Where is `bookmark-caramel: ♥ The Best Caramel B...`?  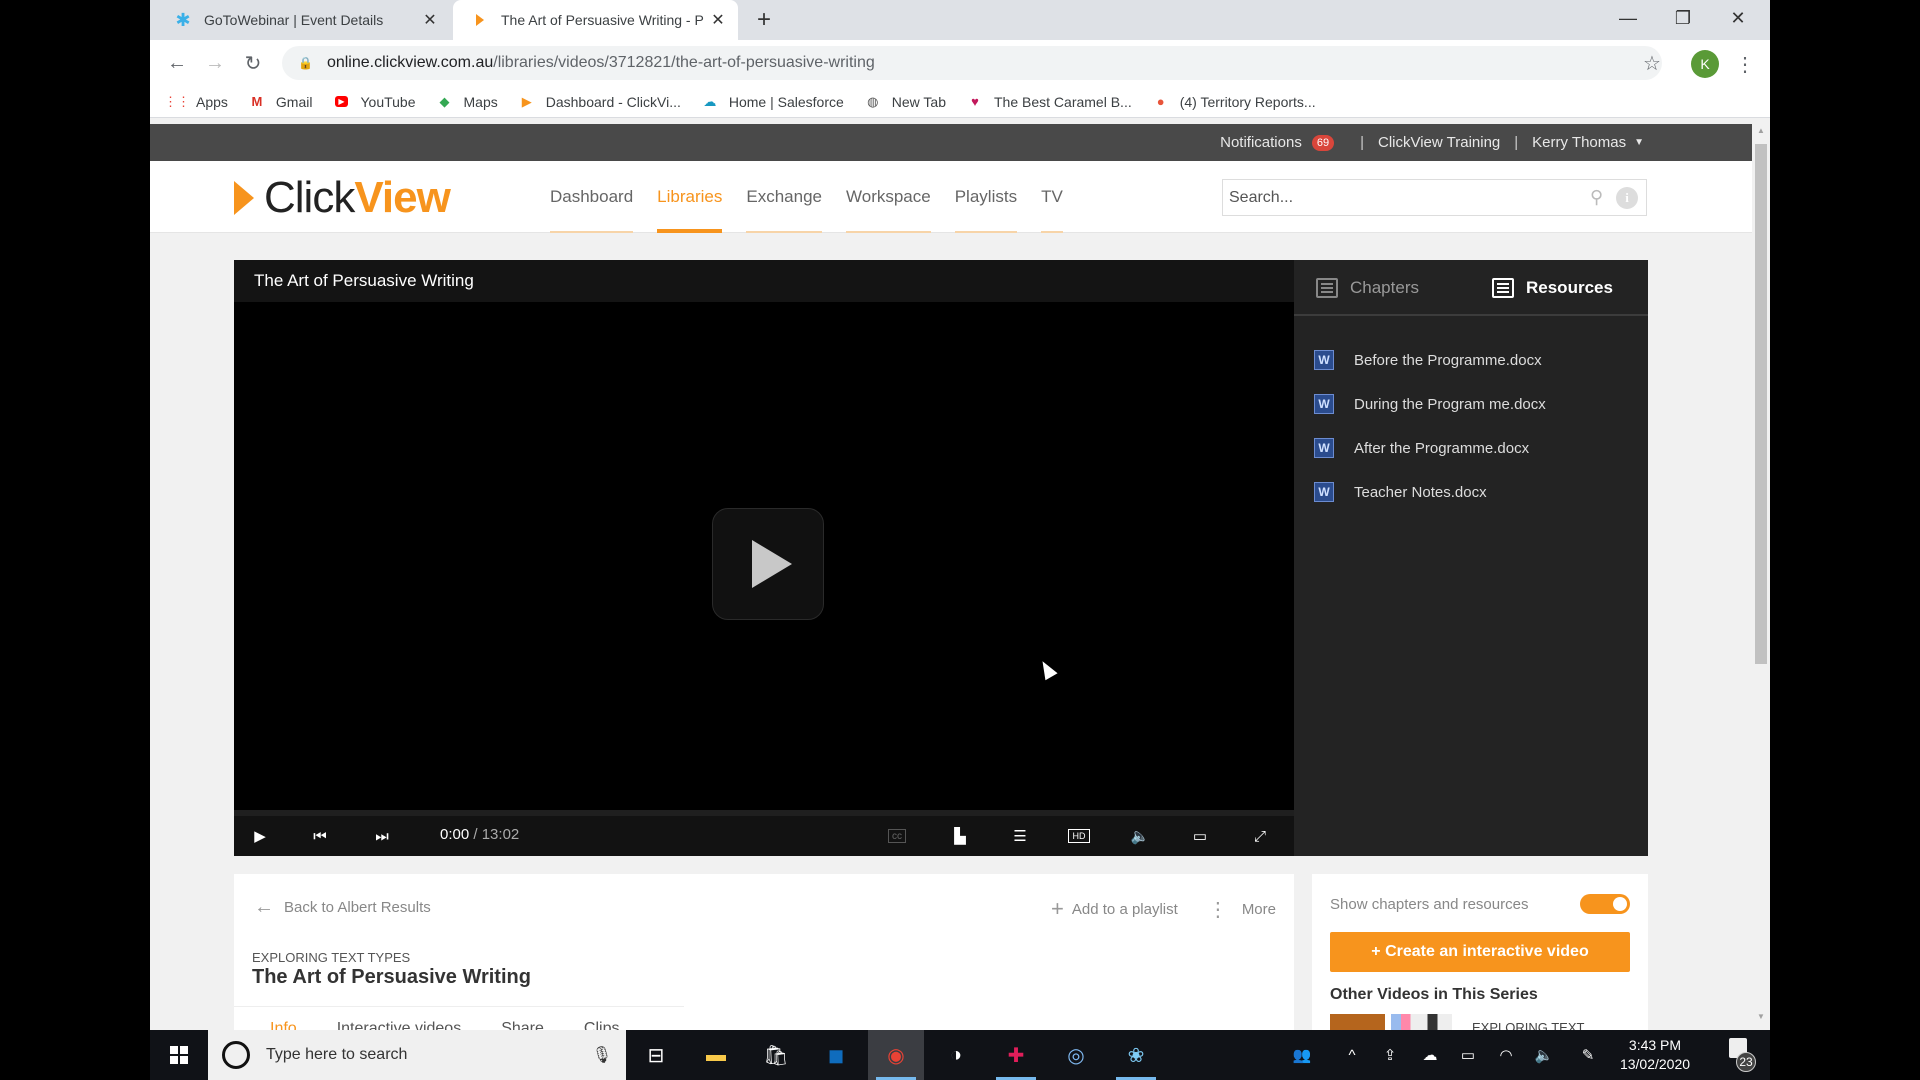
bookmark-caramel: ♥ The Best Caramel B... is located at coordinates (1049, 102).